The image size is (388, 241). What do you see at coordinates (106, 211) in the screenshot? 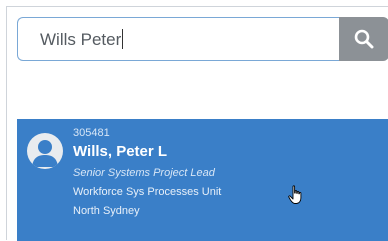
I see `employee-location: North Sydney` at bounding box center [106, 211].